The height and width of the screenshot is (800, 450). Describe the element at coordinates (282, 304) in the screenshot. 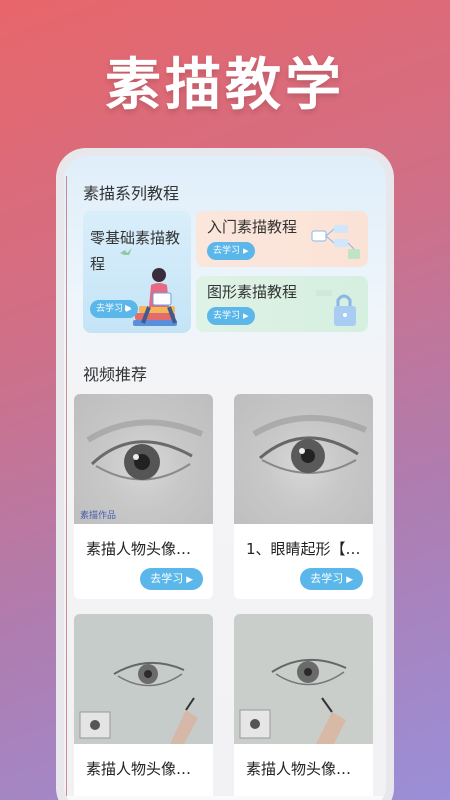

I see `series-card-shape: 图形素描教程 去学习 ▶` at that location.